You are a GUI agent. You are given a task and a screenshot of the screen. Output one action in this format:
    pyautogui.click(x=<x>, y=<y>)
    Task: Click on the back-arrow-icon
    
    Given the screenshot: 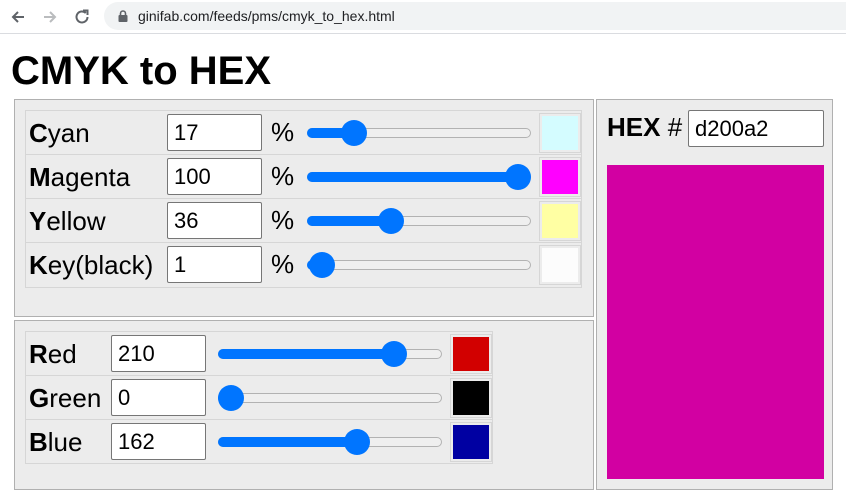 What is the action you would take?
    pyautogui.click(x=17, y=17)
    